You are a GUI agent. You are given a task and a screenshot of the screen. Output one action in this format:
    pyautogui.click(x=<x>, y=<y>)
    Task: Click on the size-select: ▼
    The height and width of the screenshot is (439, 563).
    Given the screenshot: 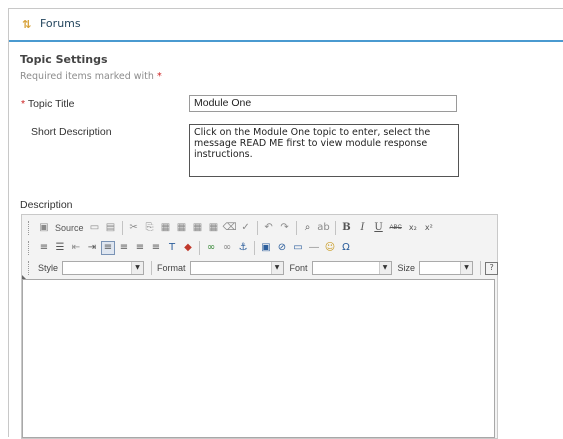 What is the action you would take?
    pyautogui.click(x=446, y=268)
    